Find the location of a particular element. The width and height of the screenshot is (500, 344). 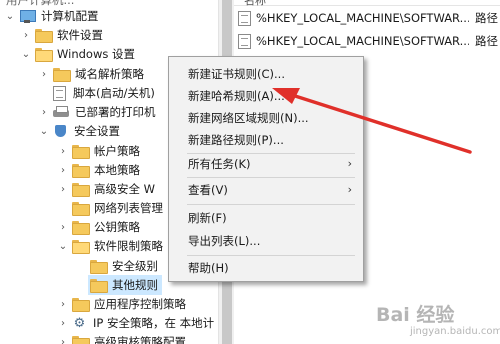

menu-item-all-tasks: 所有任务(K) › is located at coordinates (266, 164).